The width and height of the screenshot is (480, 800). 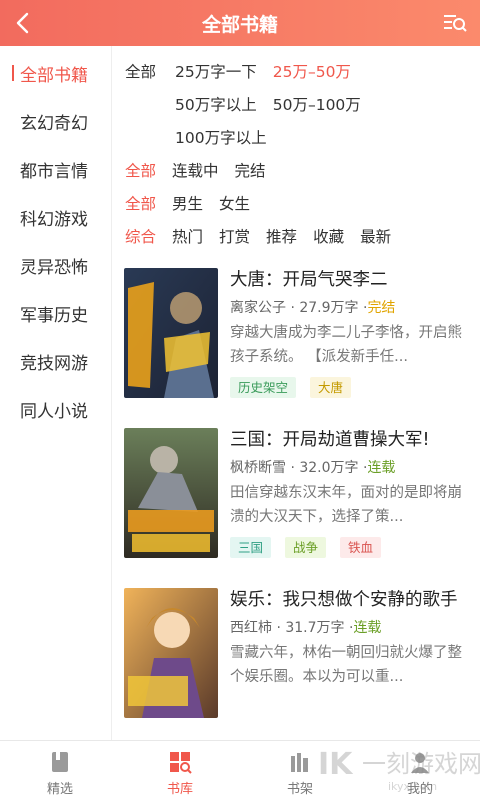 What do you see at coordinates (59, 789) in the screenshot?
I see `tab-label: 精选` at bounding box center [59, 789].